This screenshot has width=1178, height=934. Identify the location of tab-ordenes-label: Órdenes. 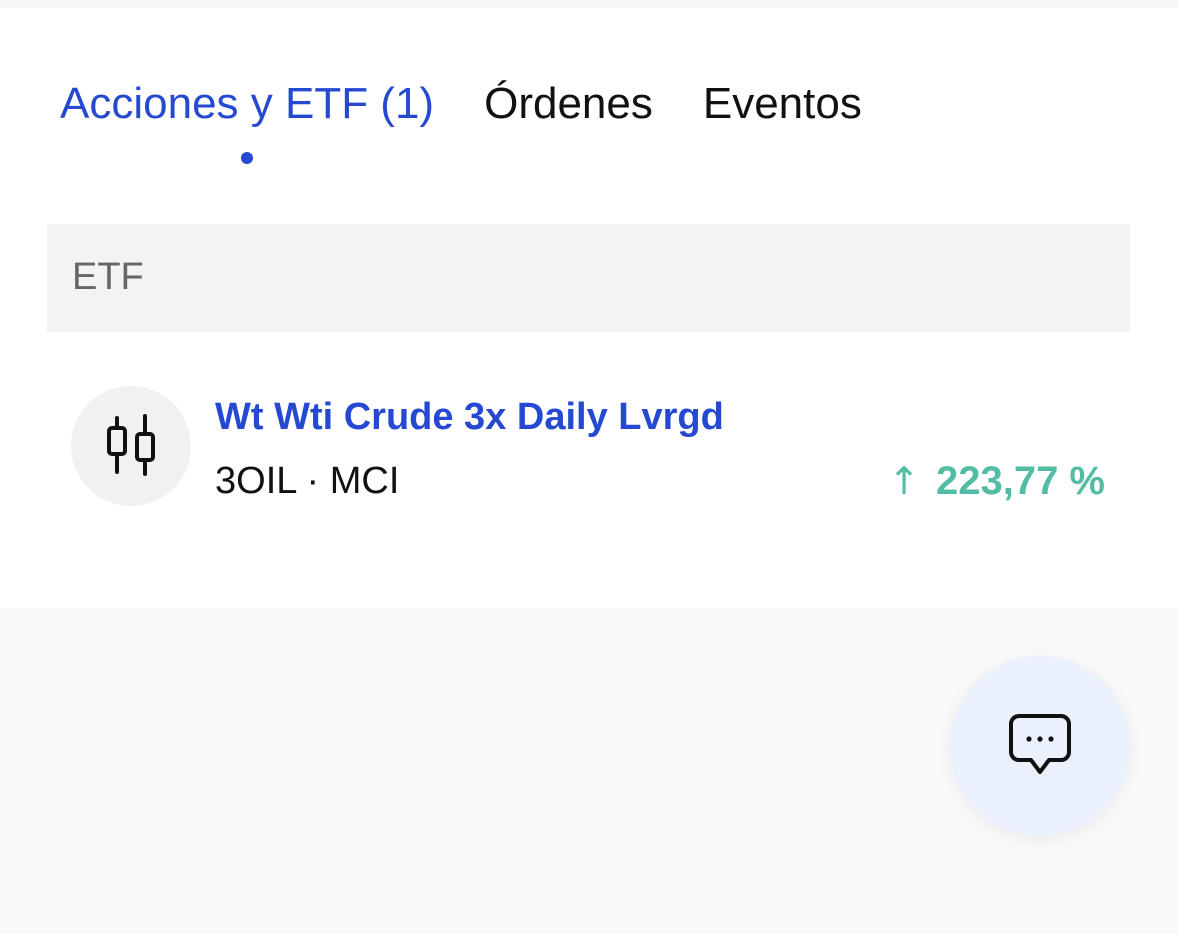
(568, 103).